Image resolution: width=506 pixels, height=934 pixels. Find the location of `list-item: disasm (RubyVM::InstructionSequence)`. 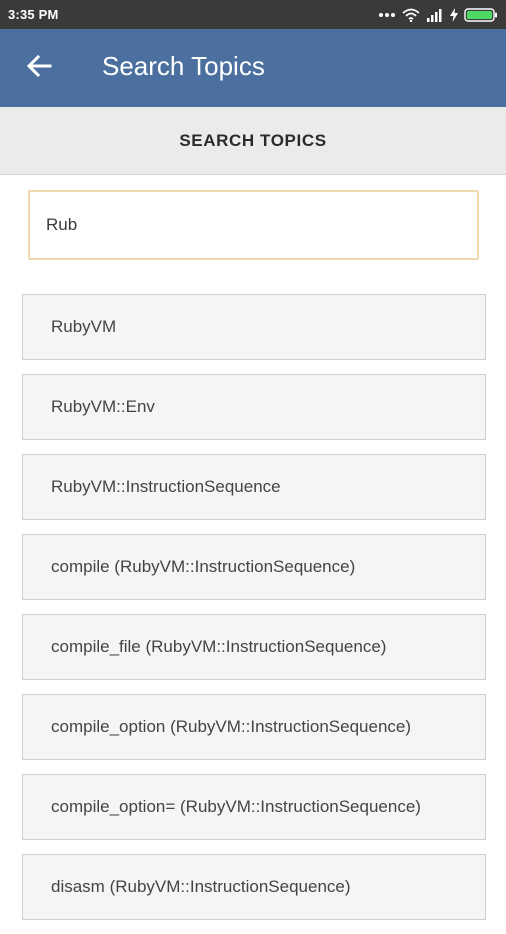

list-item: disasm (RubyVM::InstructionSequence) is located at coordinates (254, 887).